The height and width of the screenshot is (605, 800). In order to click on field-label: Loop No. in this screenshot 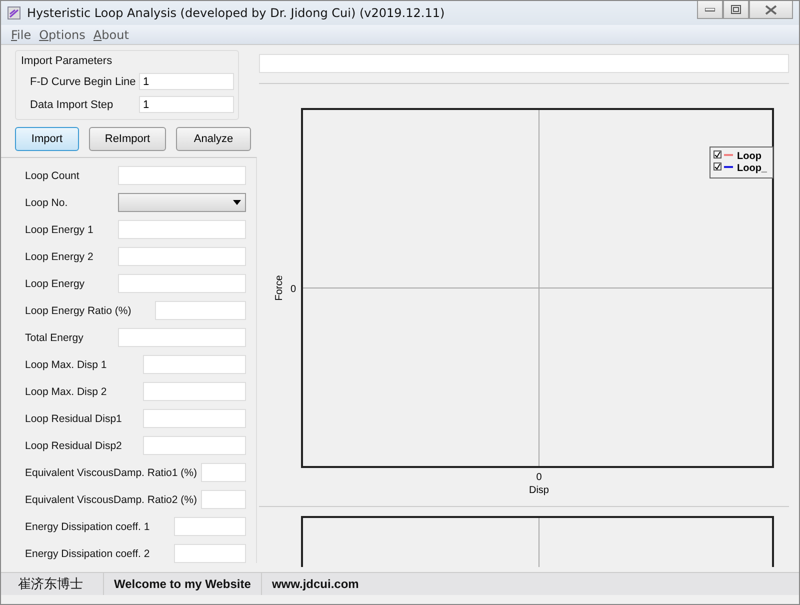, I will do `click(46, 202)`.